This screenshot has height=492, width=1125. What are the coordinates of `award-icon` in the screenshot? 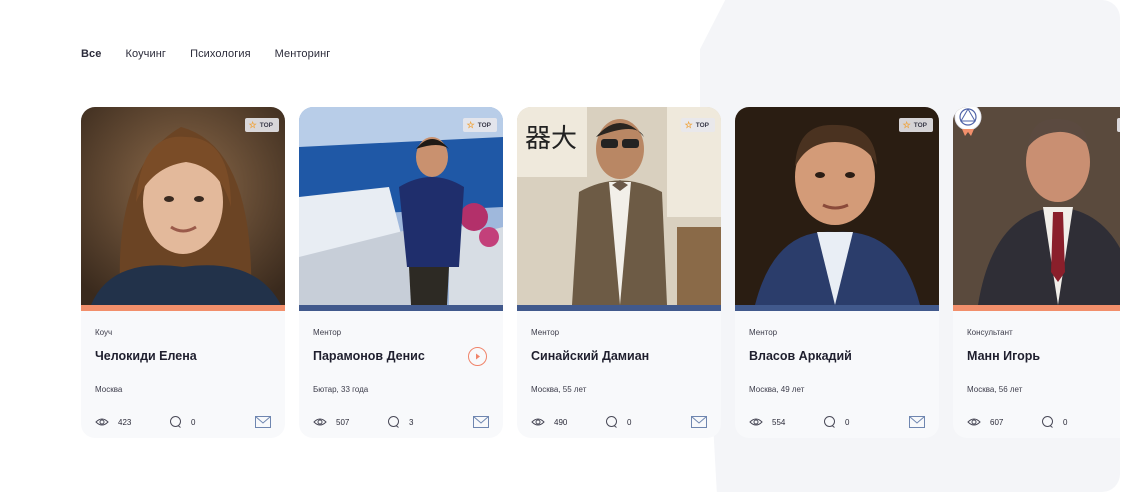 It's located at (968, 121).